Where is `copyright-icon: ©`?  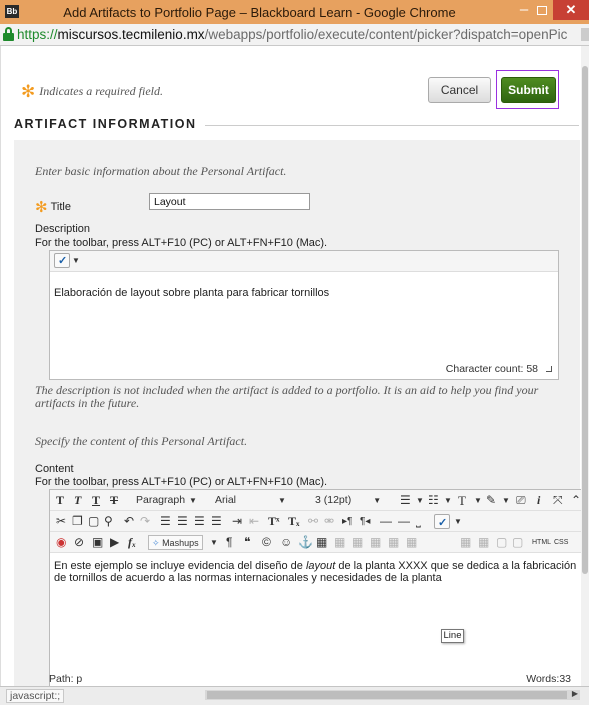 copyright-icon: © is located at coordinates (266, 542).